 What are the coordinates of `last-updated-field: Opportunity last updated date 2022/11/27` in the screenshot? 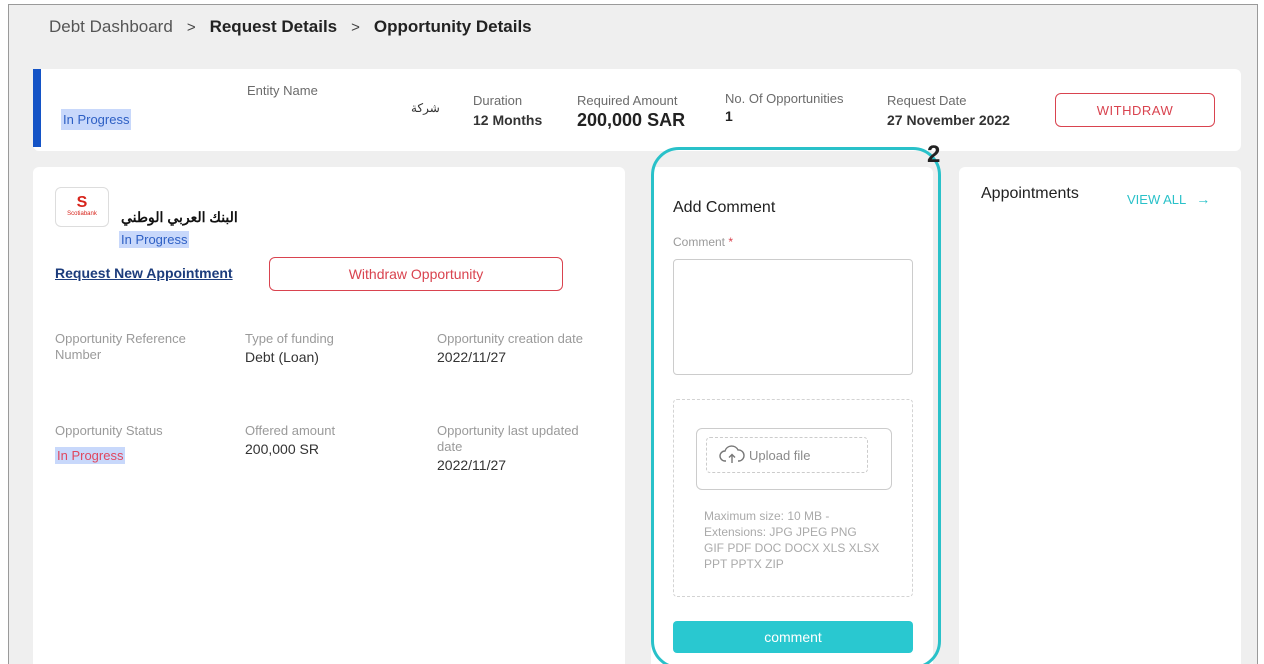 It's located at (522, 448).